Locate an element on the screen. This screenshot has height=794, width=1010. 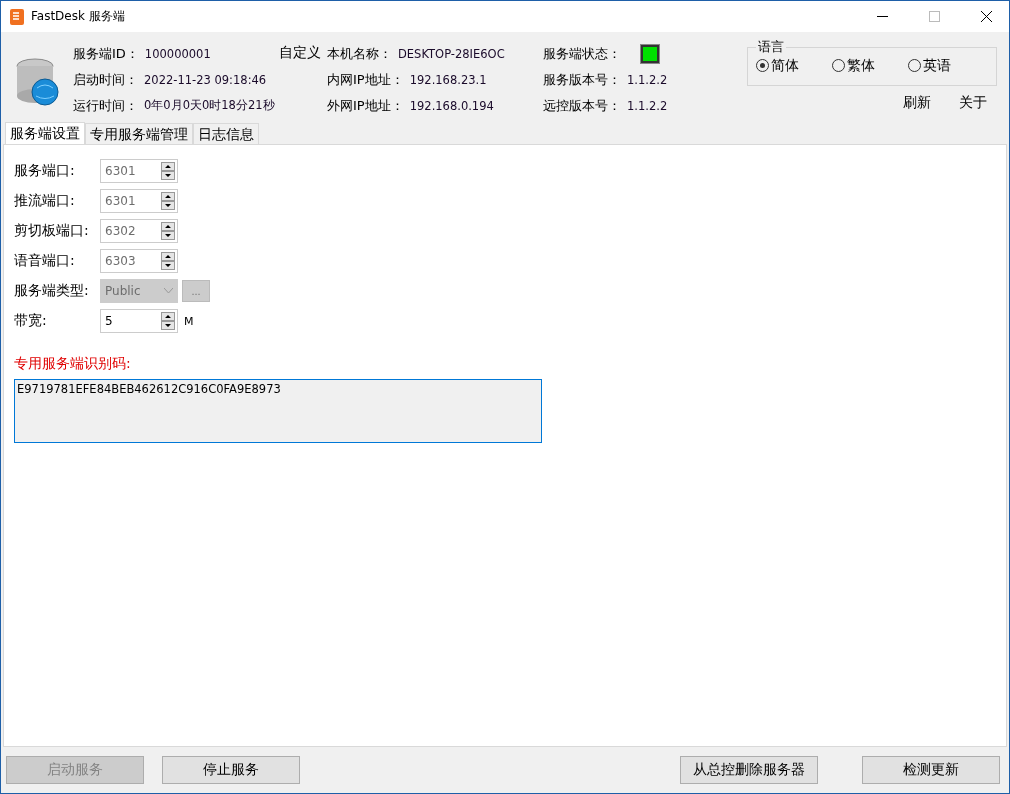
action-button: 检测更新 is located at coordinates (931, 770).